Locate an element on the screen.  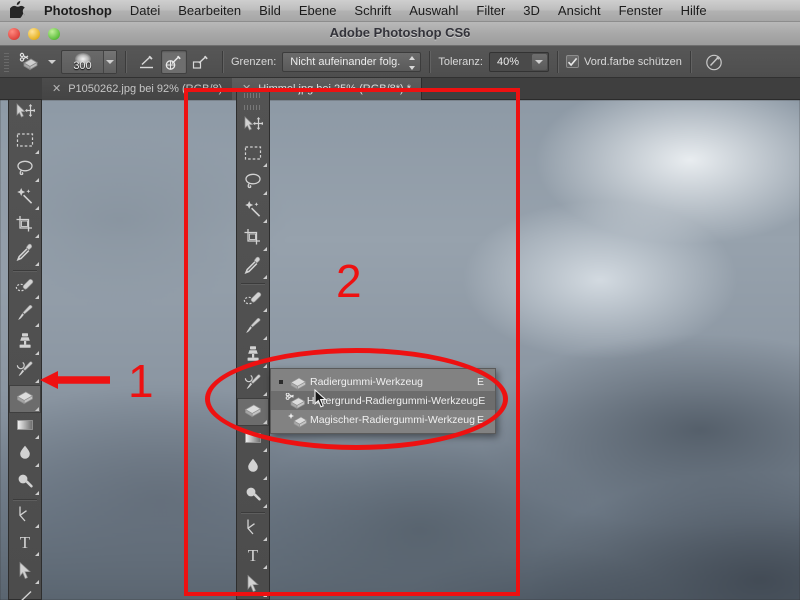
macmenu-datei: Datei is located at coordinates (145, 11).